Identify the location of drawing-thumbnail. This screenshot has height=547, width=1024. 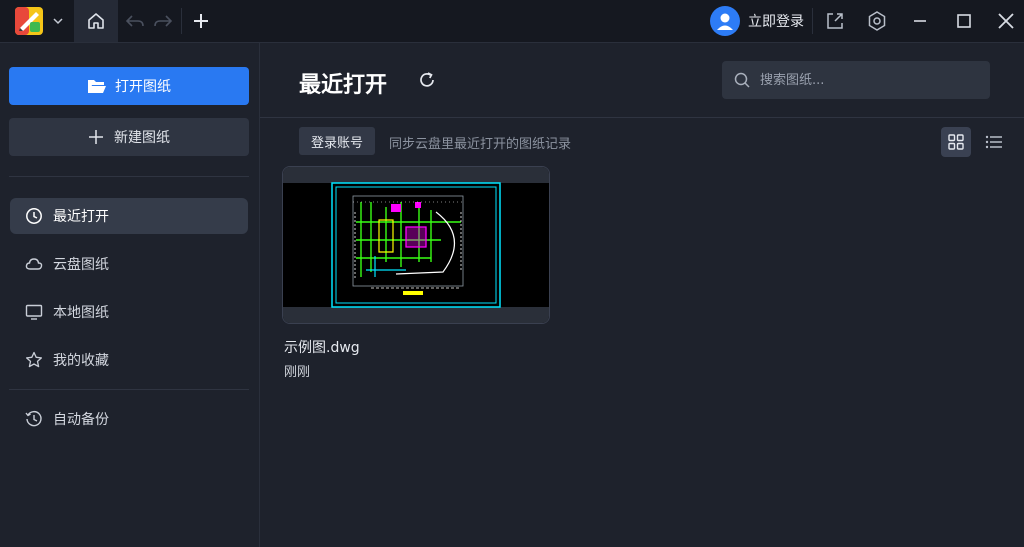
(416, 245).